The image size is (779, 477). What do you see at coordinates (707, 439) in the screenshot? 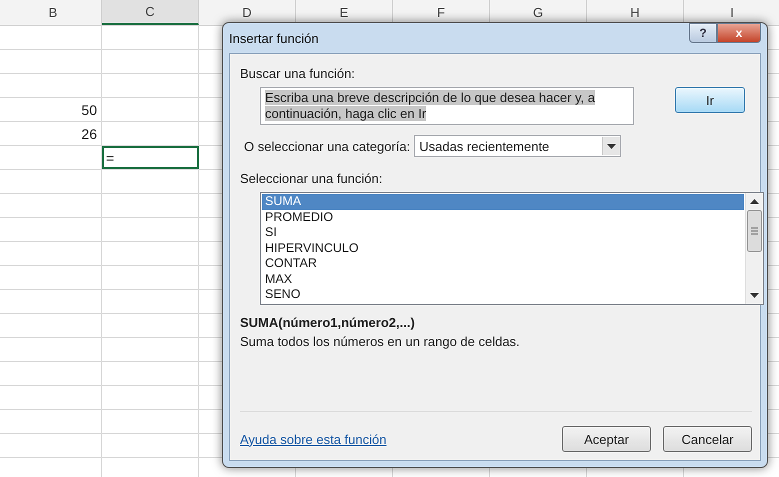
I see `cancel-button: Cancelar` at bounding box center [707, 439].